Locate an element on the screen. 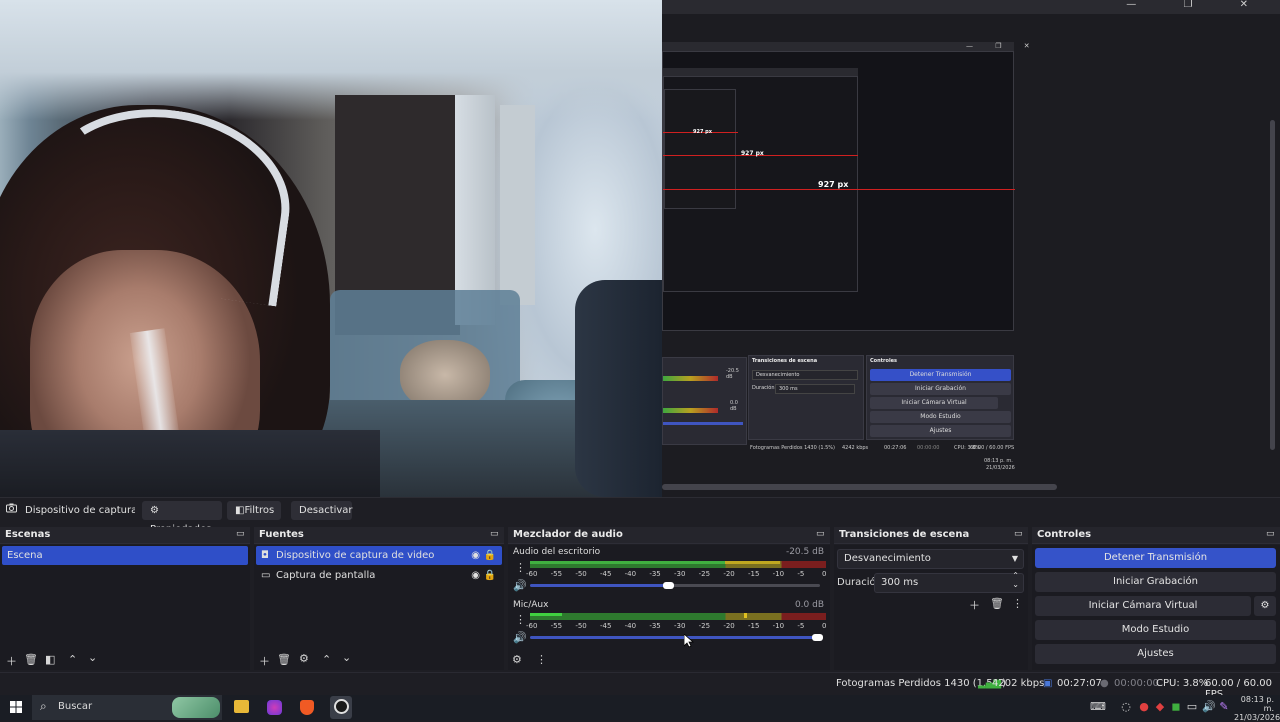 The width and height of the screenshot is (1280, 722). tray-app-icon: ◼ is located at coordinates (1176, 707).